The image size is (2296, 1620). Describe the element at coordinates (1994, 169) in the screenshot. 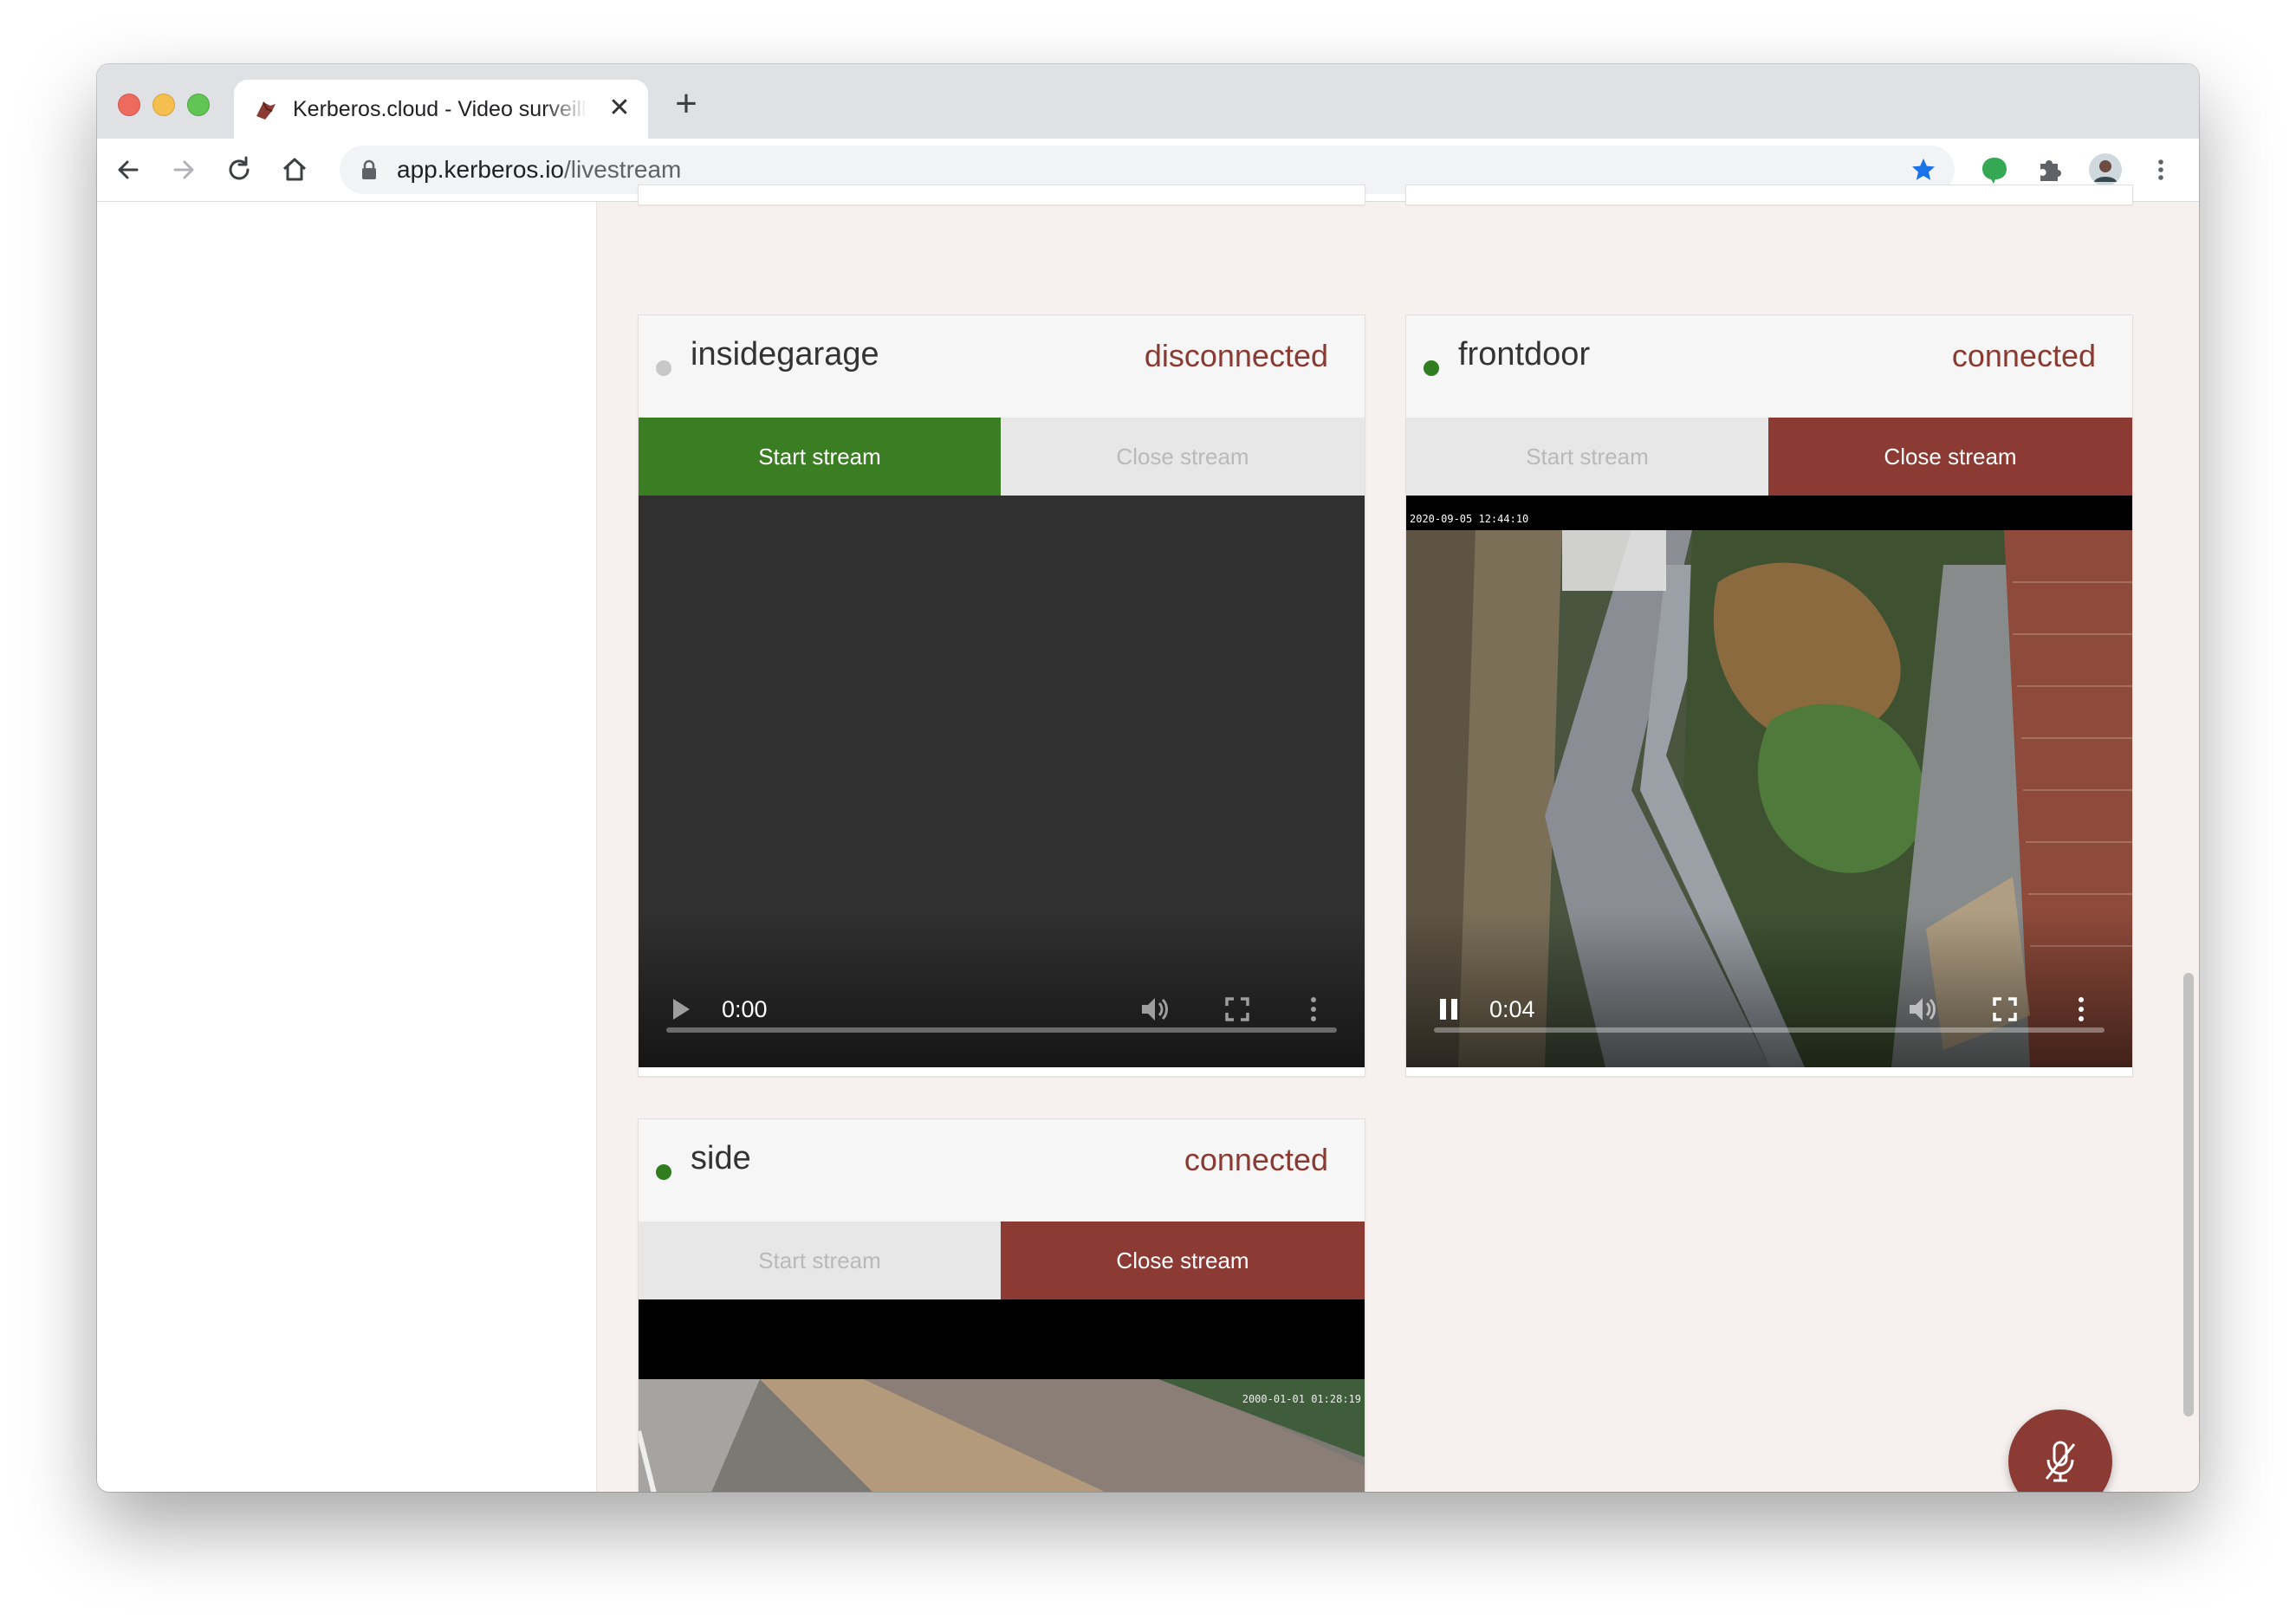

I see `green-extension-icon` at that location.